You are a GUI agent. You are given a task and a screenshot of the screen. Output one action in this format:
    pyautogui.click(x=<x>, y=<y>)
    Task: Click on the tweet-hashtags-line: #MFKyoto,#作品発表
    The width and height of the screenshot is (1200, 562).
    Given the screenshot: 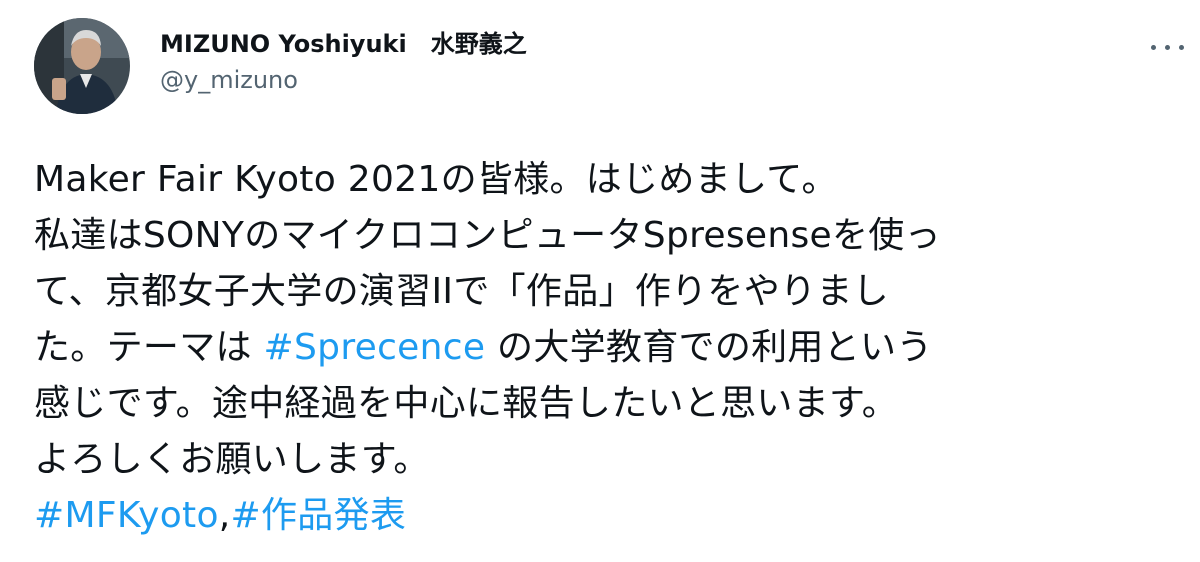 What is the action you would take?
    pyautogui.click(x=609, y=516)
    